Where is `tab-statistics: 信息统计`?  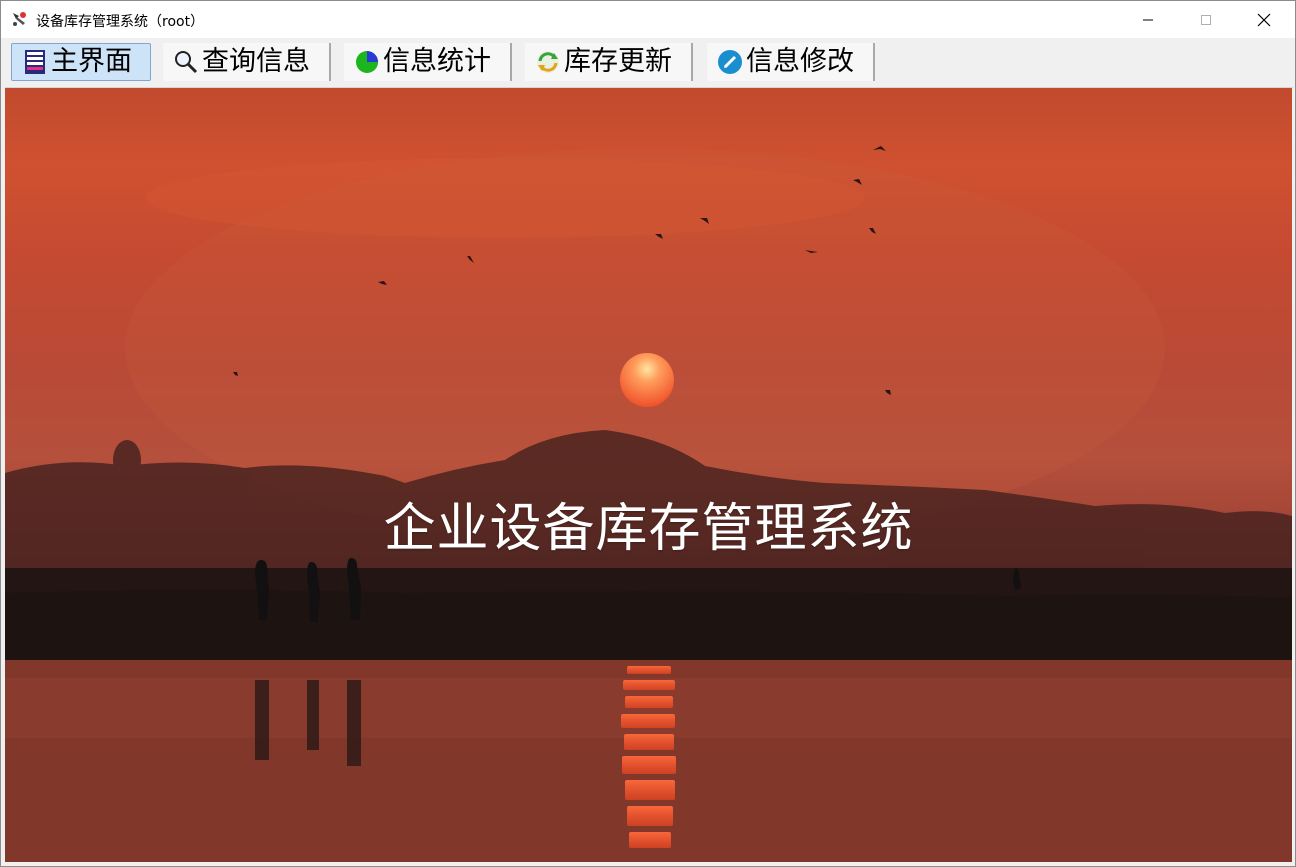 tab-statistics: 信息统计 is located at coordinates (428, 62).